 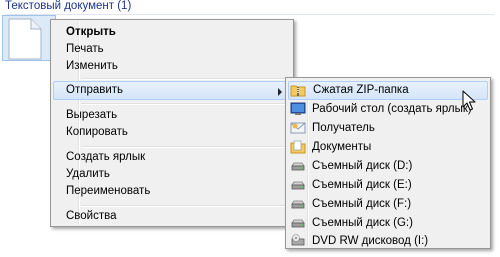 I want to click on menu-item-rename: Переименовать, so click(x=172, y=191).